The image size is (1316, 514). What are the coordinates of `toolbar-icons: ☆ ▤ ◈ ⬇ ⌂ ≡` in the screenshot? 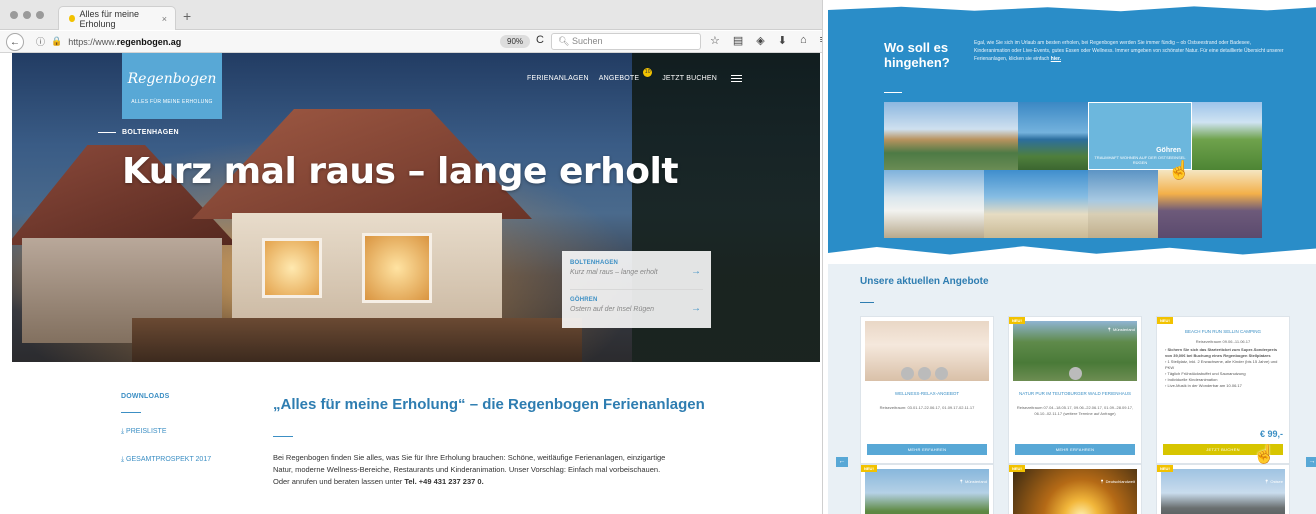 It's located at (766, 40).